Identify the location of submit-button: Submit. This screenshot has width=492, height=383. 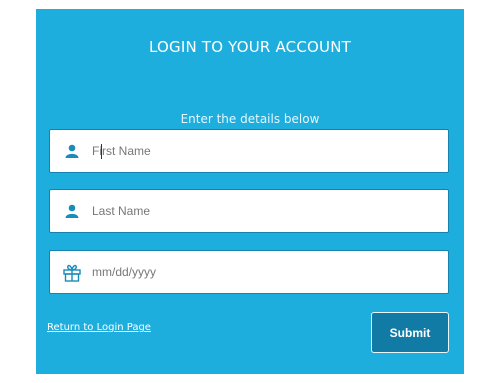
(410, 332).